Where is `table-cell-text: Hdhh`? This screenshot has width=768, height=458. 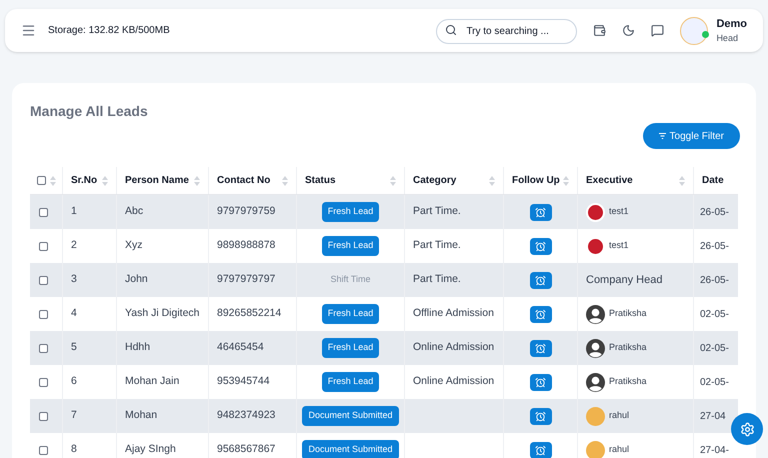 table-cell-text: Hdhh is located at coordinates (137, 348).